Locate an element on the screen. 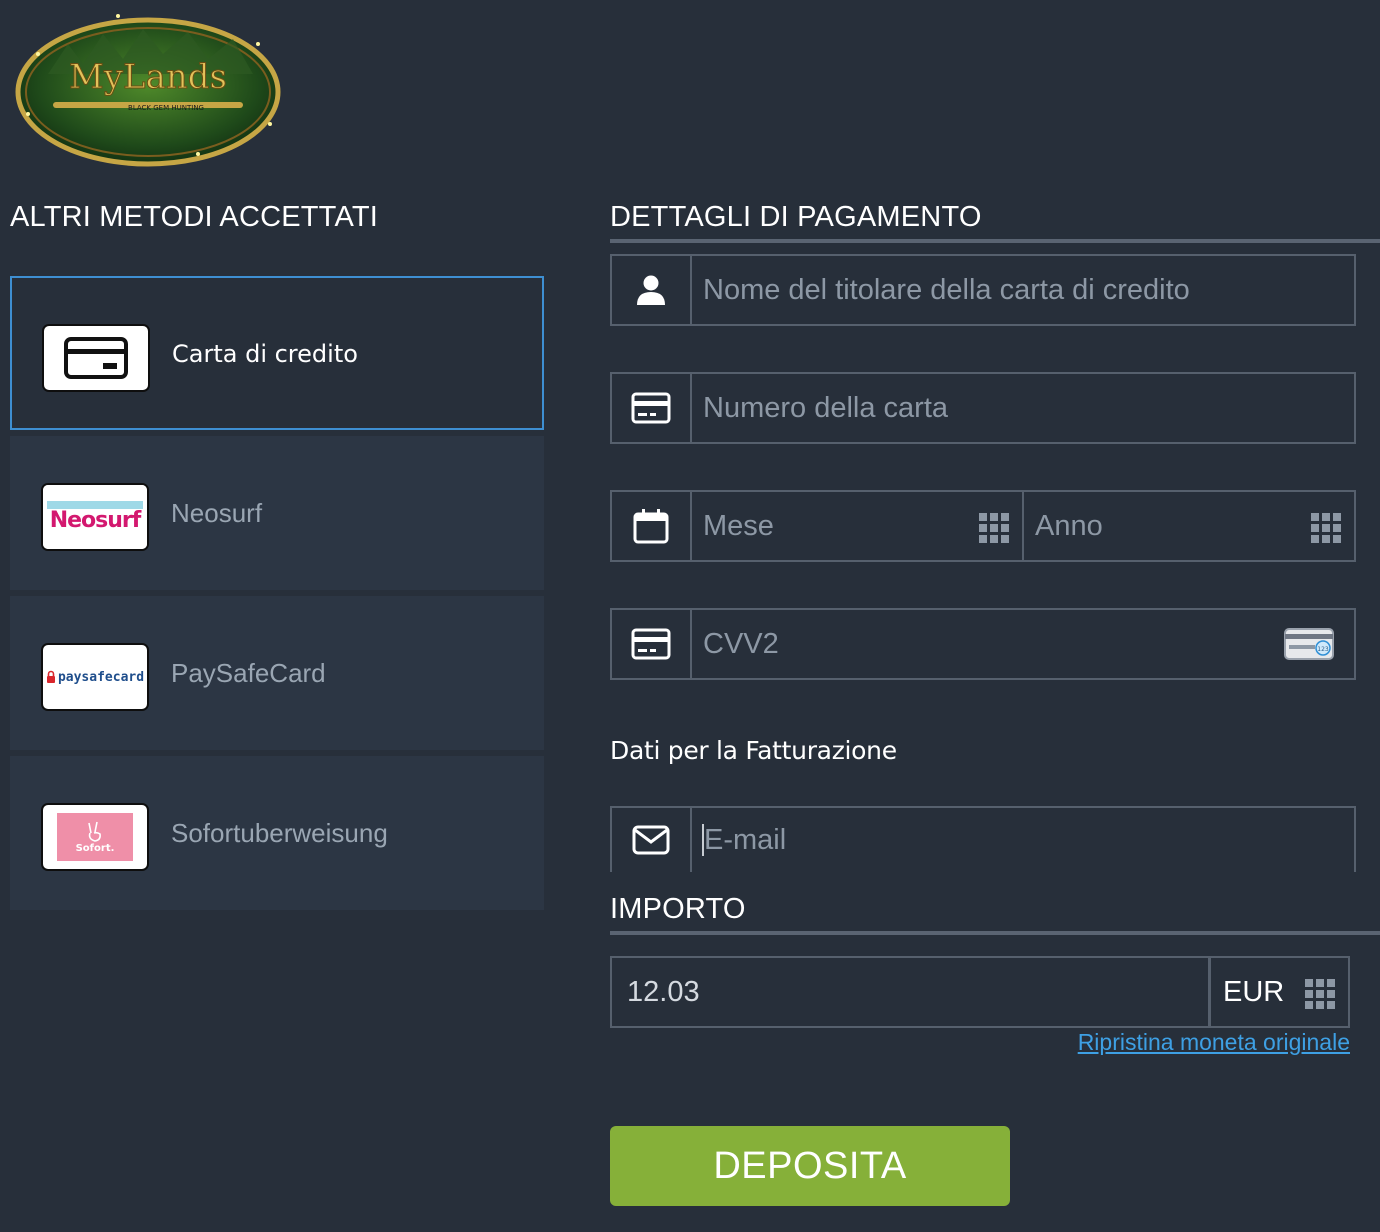  method-label: PaySafeCard is located at coordinates (248, 673).